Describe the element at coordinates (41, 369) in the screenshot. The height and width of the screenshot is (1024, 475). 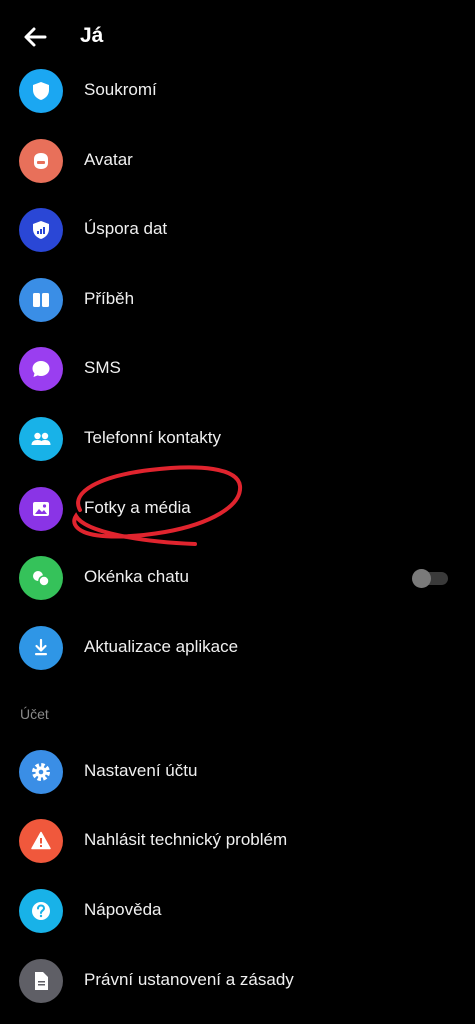
I see `chat-bubble-icon` at that location.